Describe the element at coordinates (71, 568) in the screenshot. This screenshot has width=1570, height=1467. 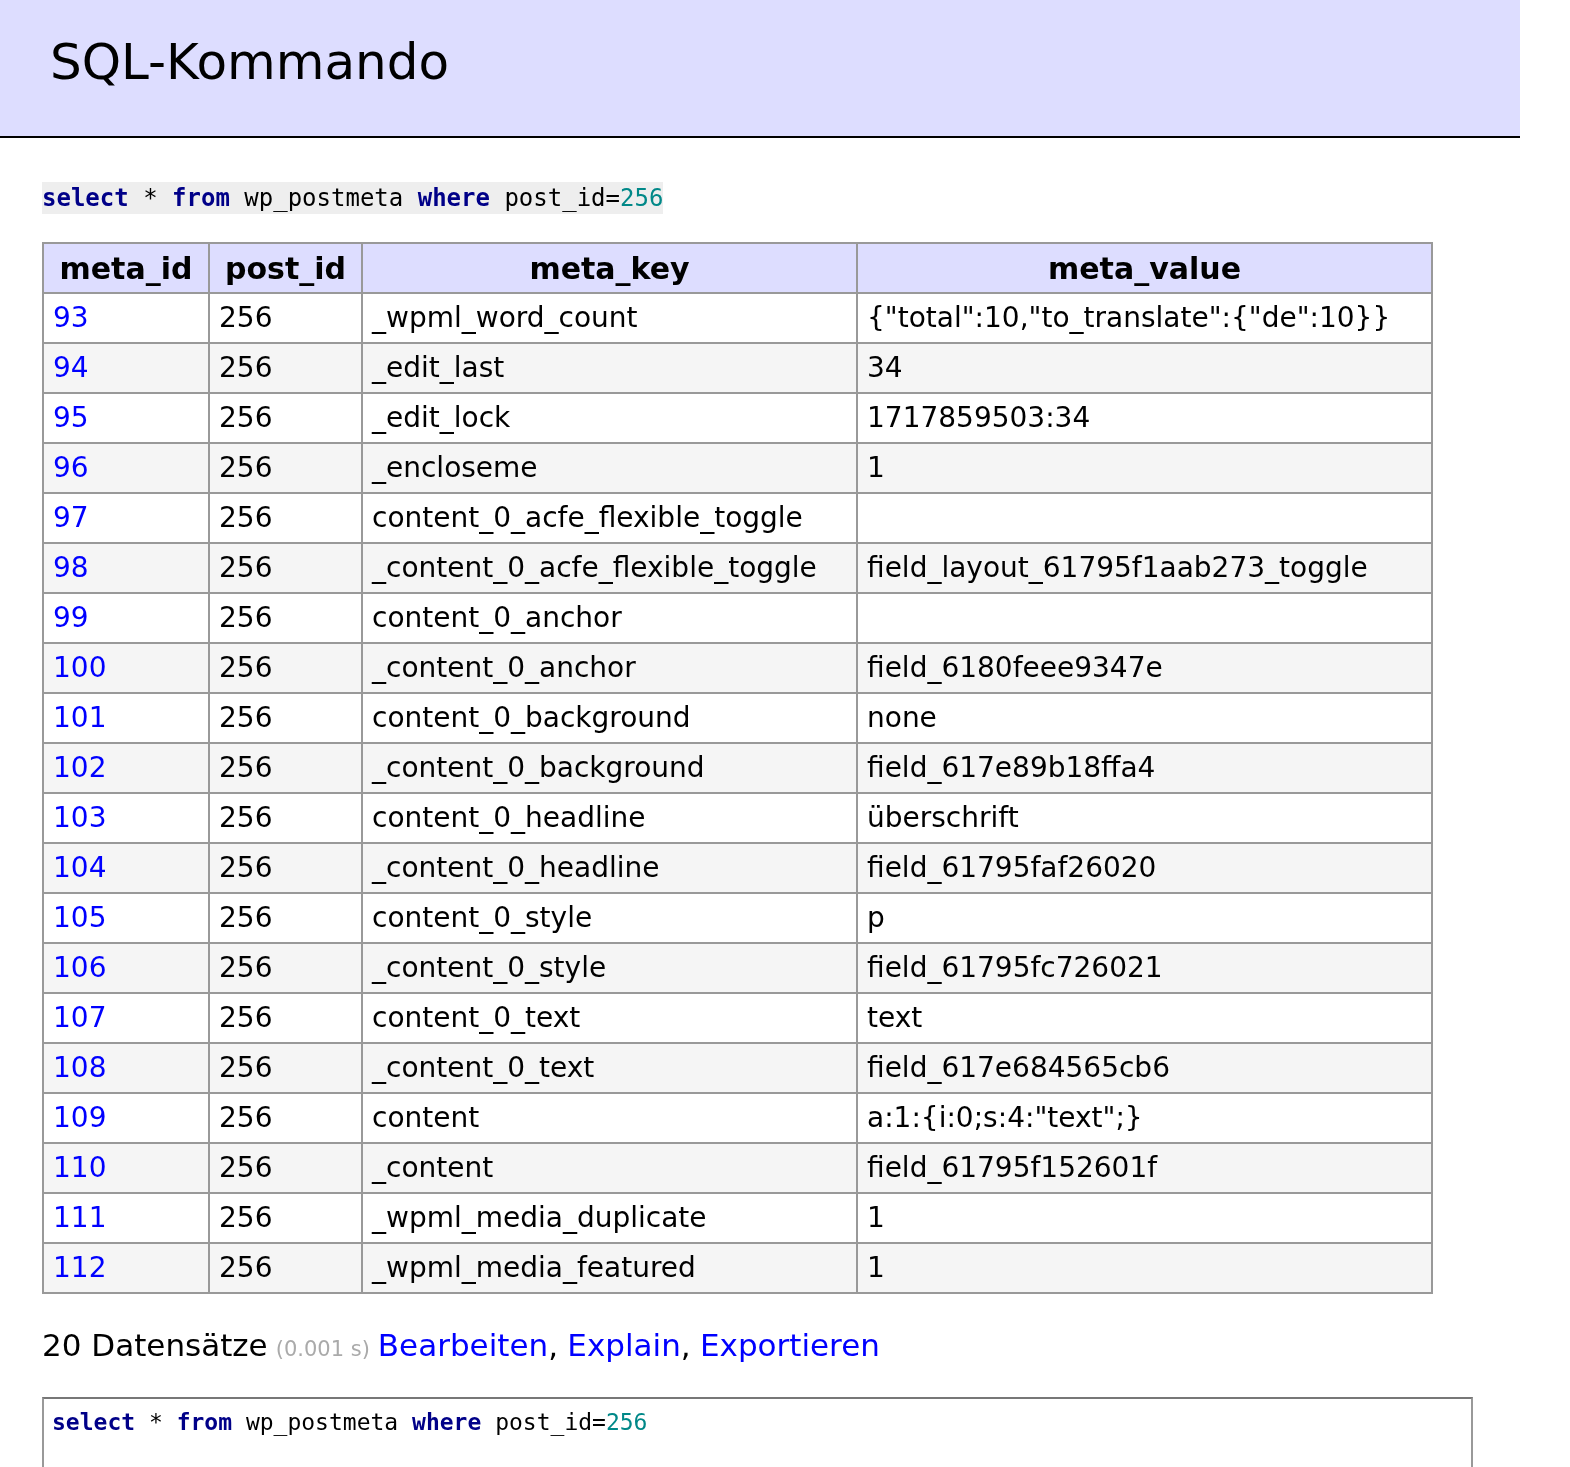
I see `row-edit-link: 98` at that location.